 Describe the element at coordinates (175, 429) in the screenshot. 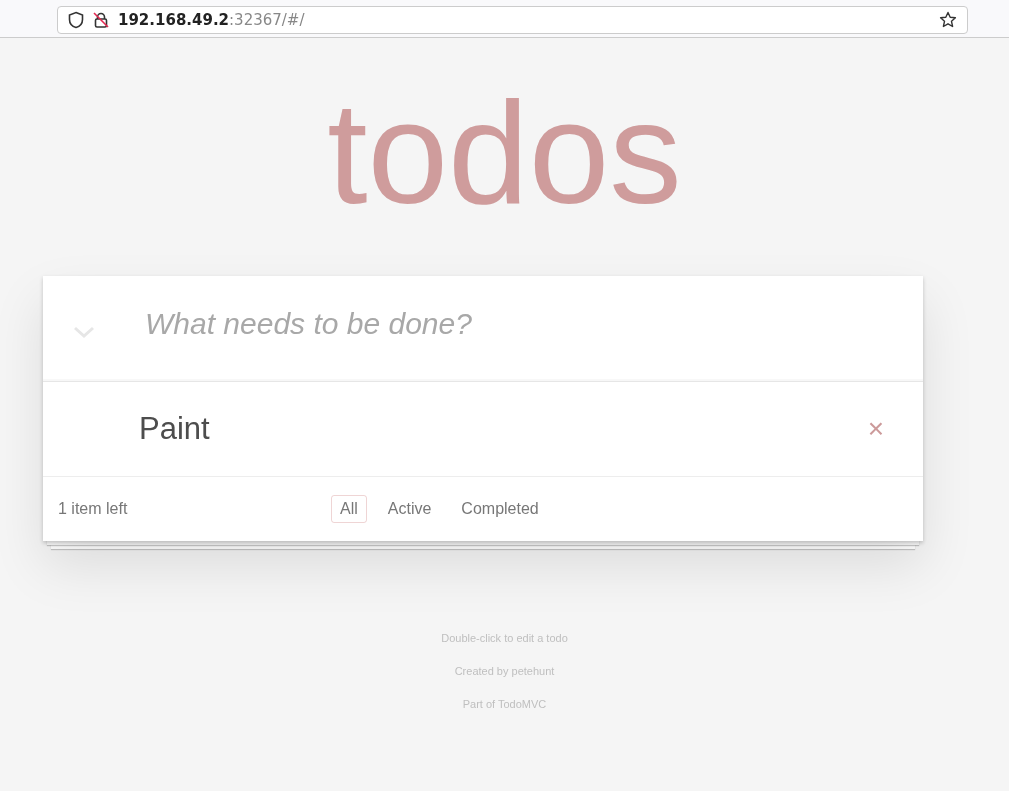

I see `todo-label: Paint` at that location.